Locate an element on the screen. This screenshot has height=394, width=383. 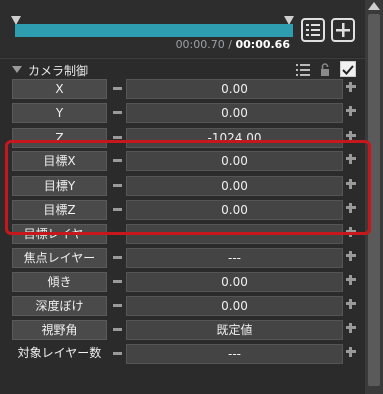
parameter-row: 焦点レイヤー --- is located at coordinates (182, 258).